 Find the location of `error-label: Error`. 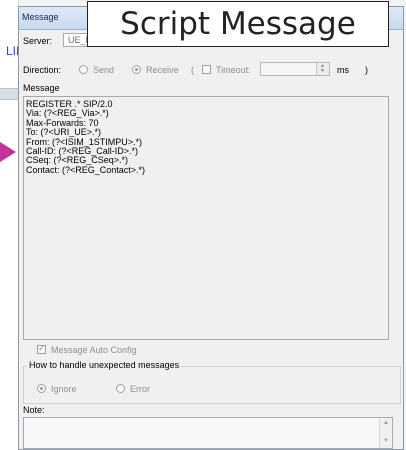

error-label: Error is located at coordinates (140, 389).